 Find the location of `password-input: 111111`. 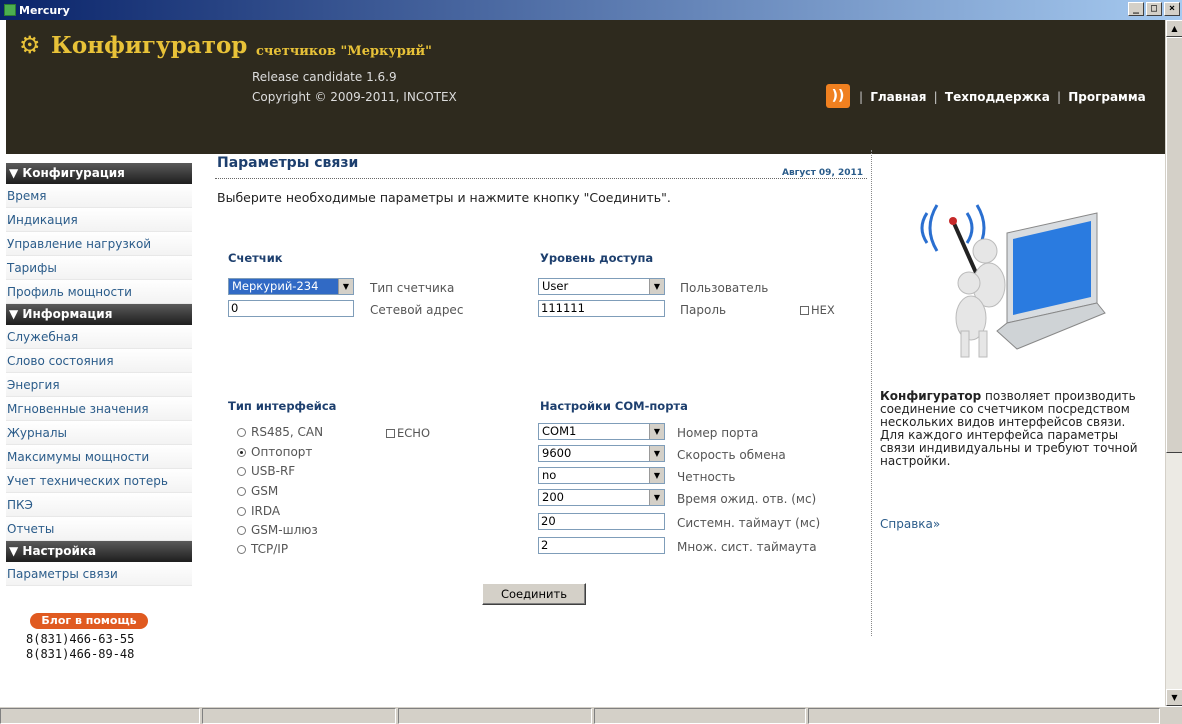

password-input: 111111 is located at coordinates (601, 308).